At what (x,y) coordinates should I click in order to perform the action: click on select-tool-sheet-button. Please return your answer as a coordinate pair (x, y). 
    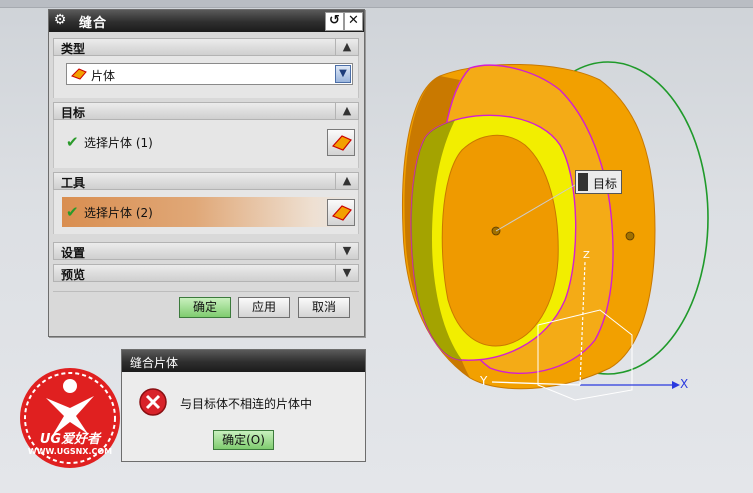
    Looking at the image, I should click on (341, 212).